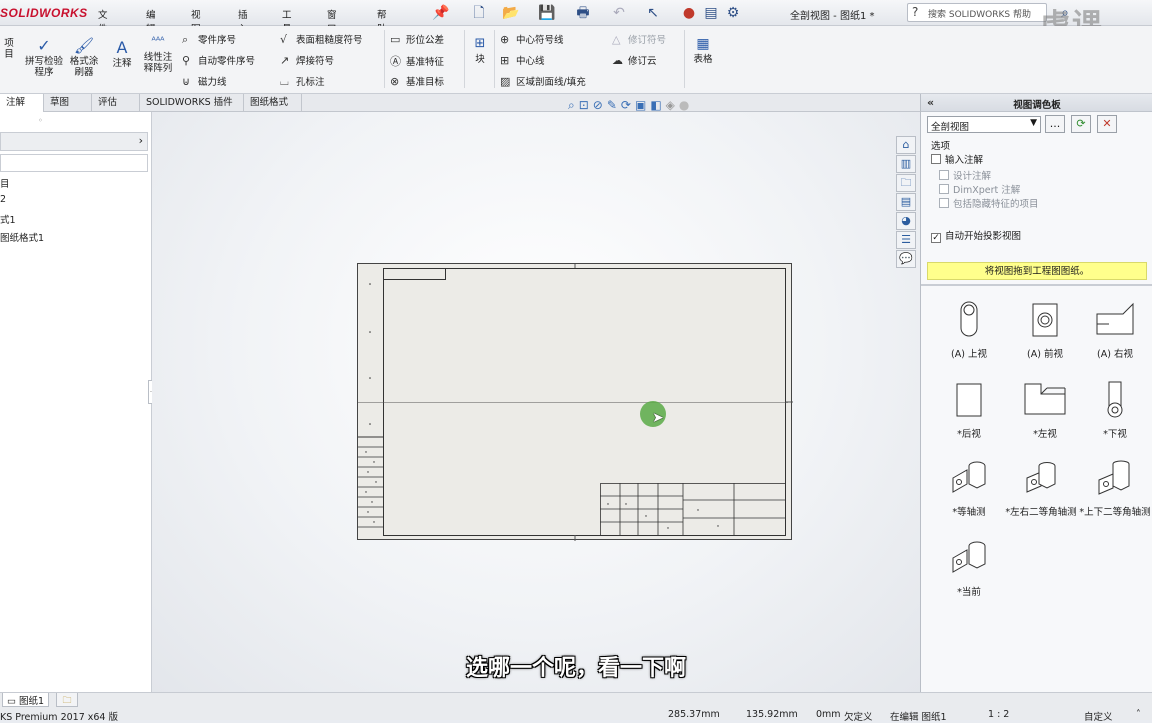 This screenshot has width=1152, height=723. Describe the element at coordinates (480, 59) in the screenshot. I see `block-label: 块` at that location.